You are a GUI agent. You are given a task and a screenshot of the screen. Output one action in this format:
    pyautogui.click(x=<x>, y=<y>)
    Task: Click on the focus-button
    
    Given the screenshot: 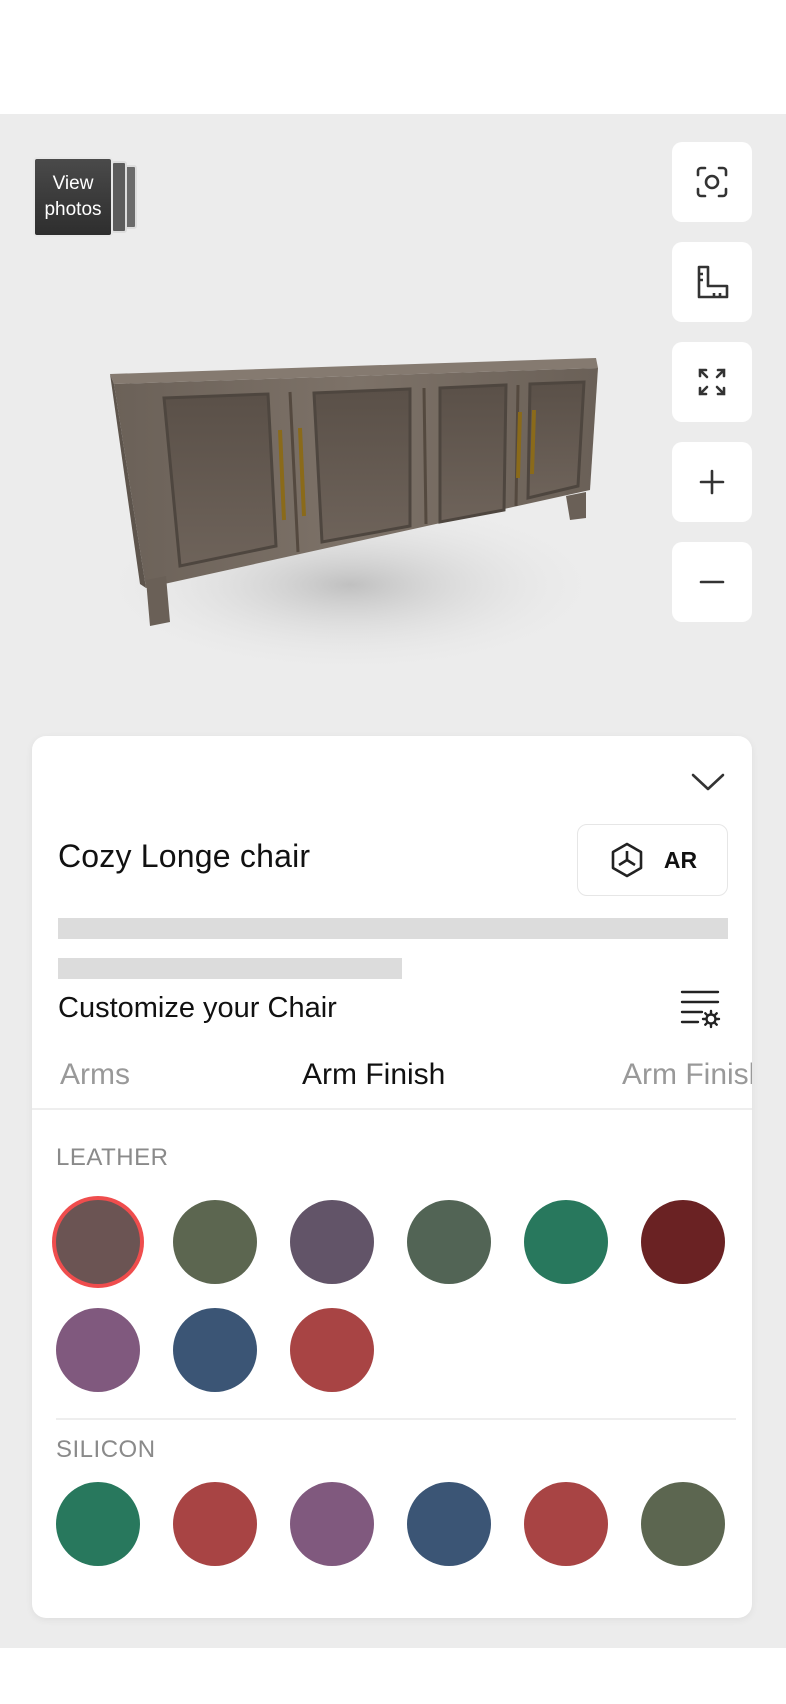 What is the action you would take?
    pyautogui.click(x=712, y=182)
    